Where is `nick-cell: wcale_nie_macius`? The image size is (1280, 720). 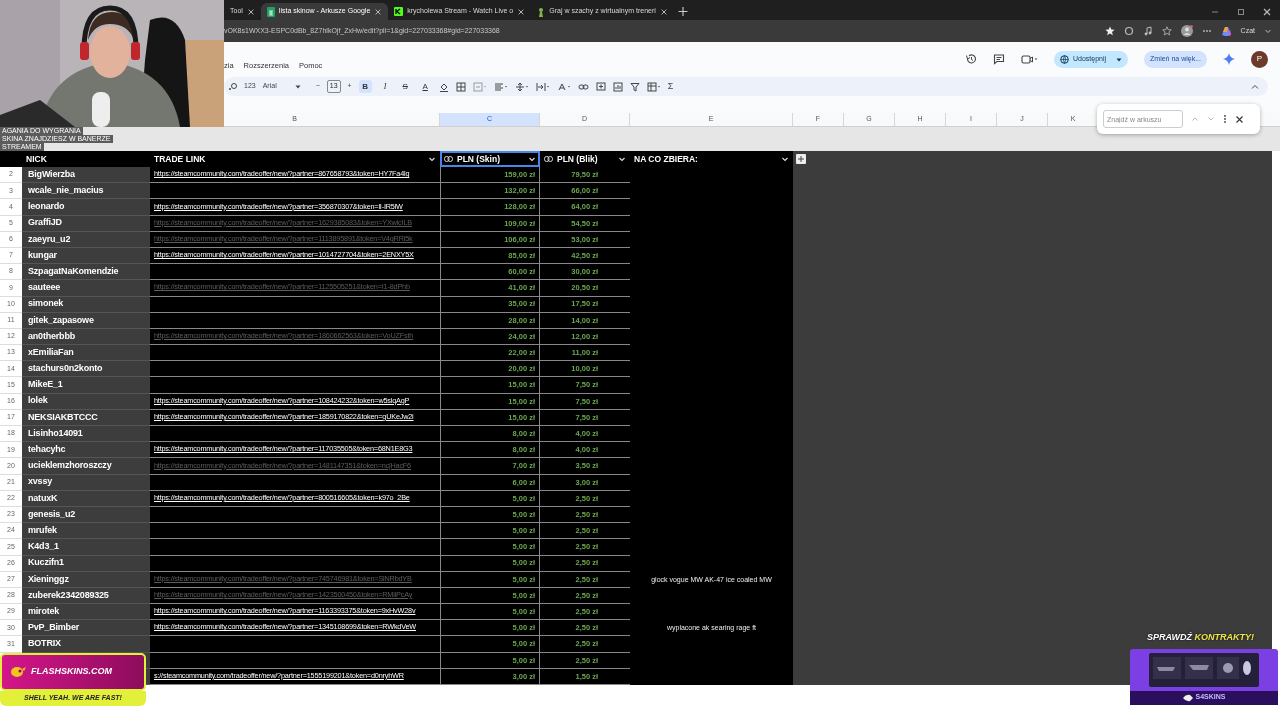 nick-cell: wcale_nie_macius is located at coordinates (86, 191).